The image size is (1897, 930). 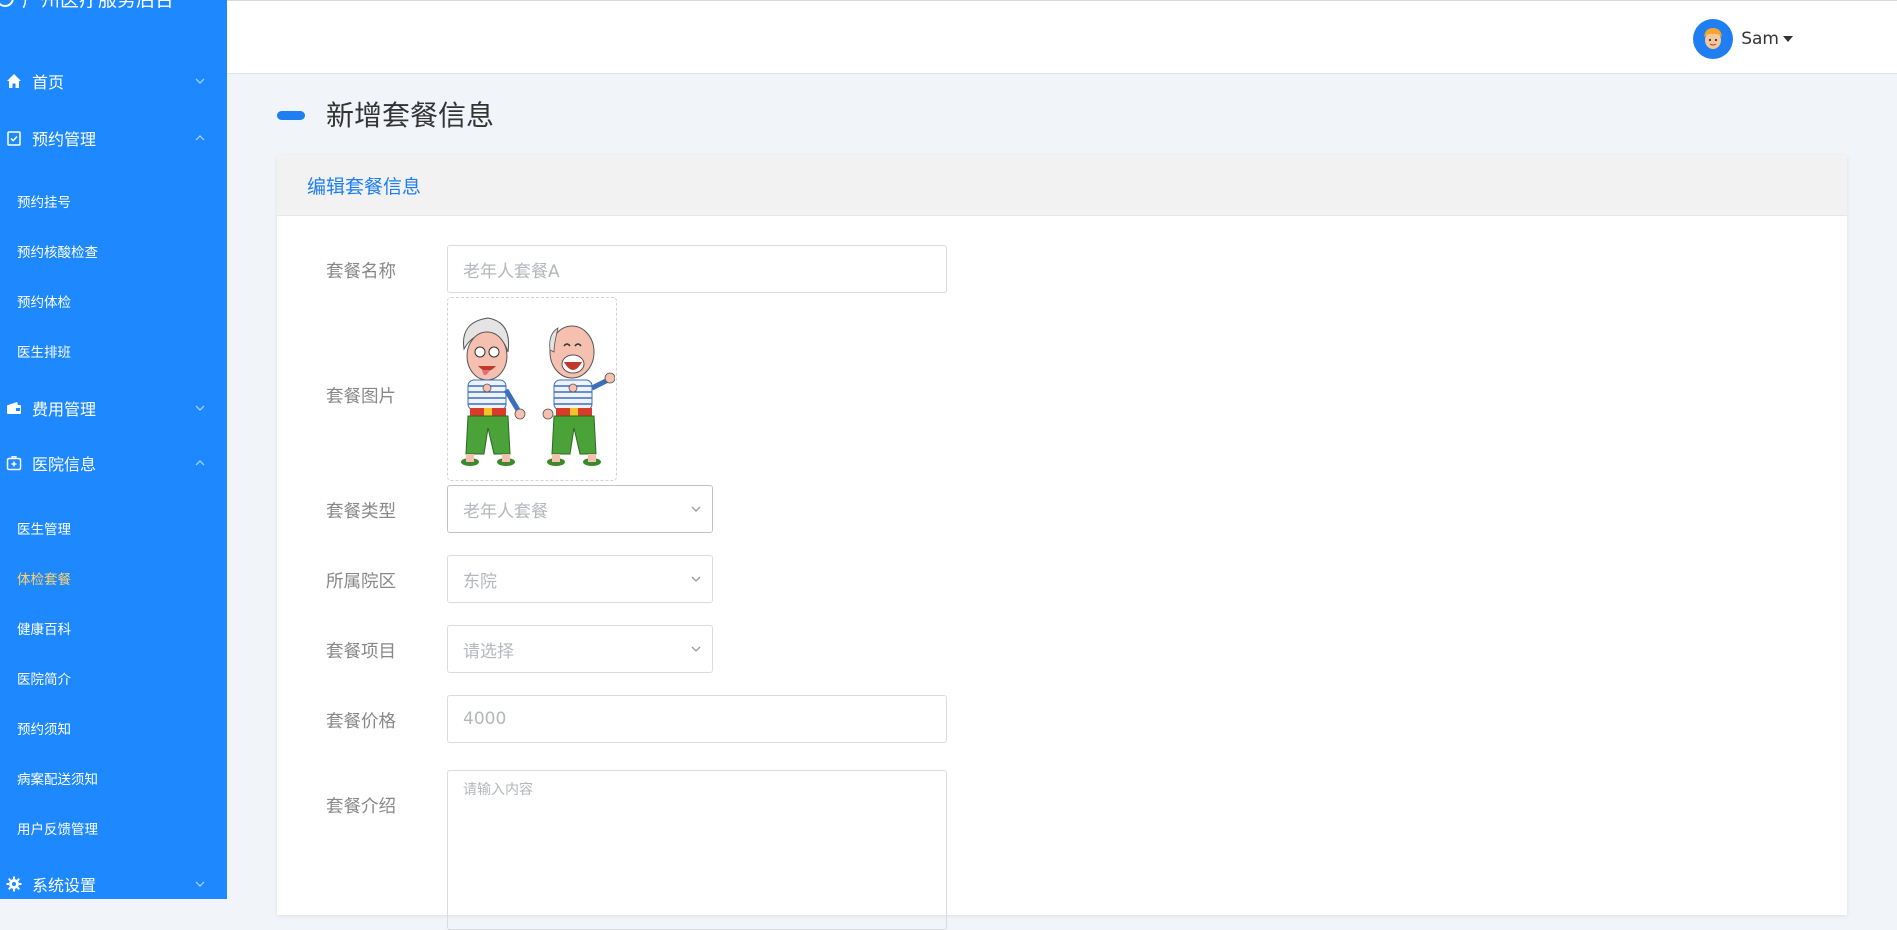 I want to click on username: Sam, so click(x=1760, y=39).